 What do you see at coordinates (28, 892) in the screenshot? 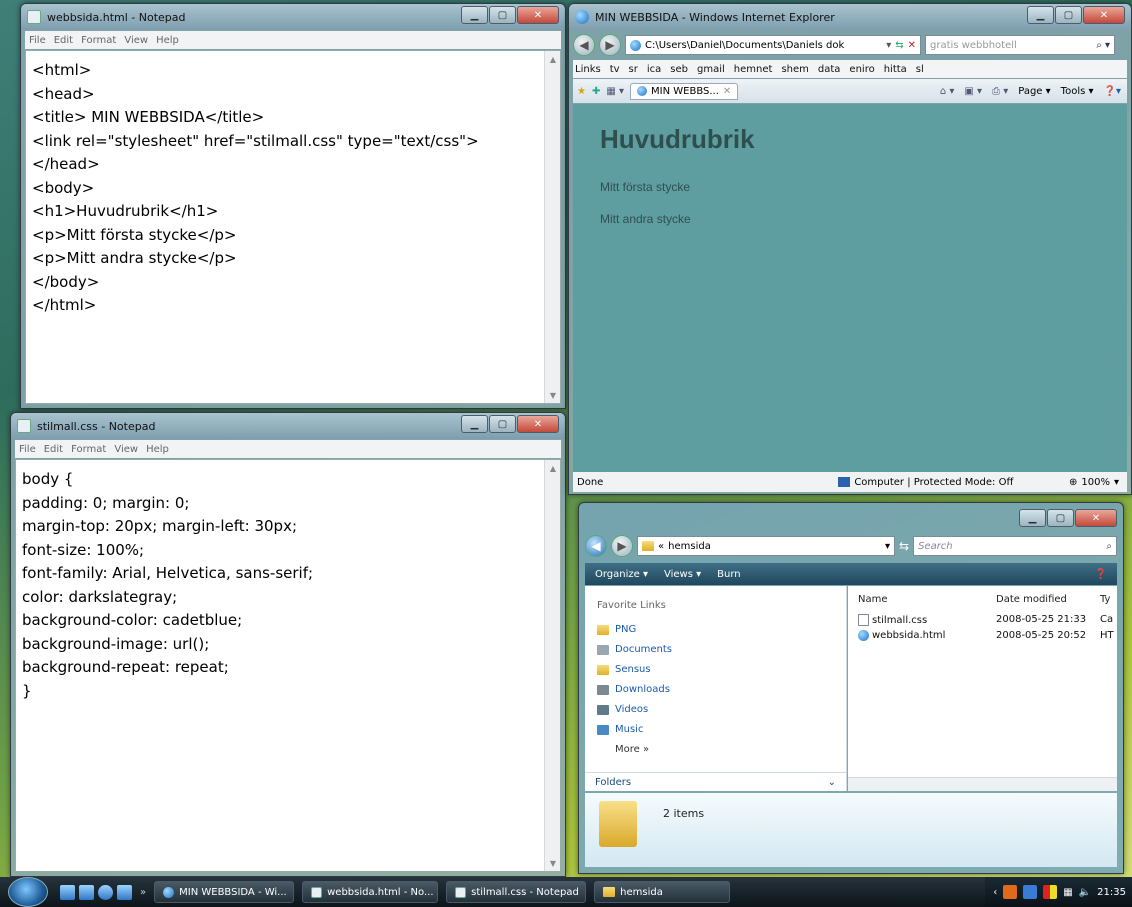
I see `start-button` at bounding box center [28, 892].